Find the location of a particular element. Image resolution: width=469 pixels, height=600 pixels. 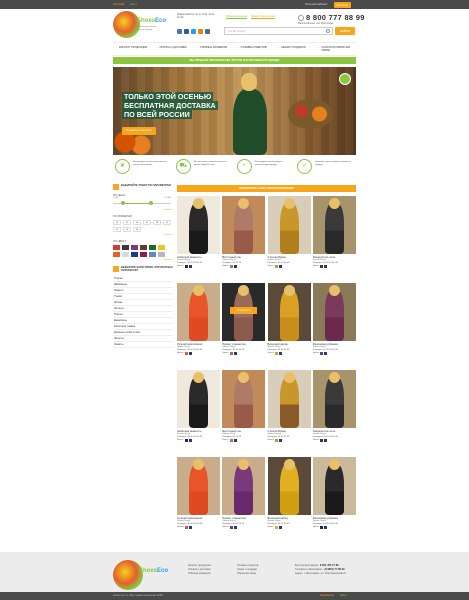

search-button: НАЙТИ is located at coordinates (345, 31).